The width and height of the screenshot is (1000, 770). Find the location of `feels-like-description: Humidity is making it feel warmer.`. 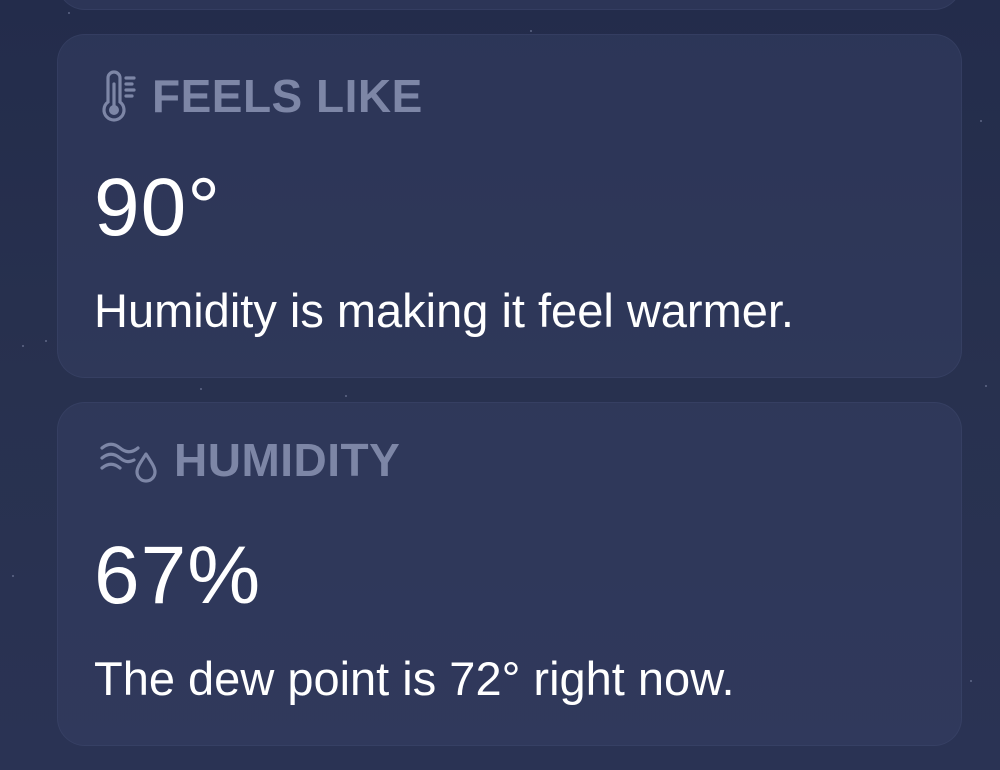

feels-like-description: Humidity is making it feel warmer. is located at coordinates (444, 310).